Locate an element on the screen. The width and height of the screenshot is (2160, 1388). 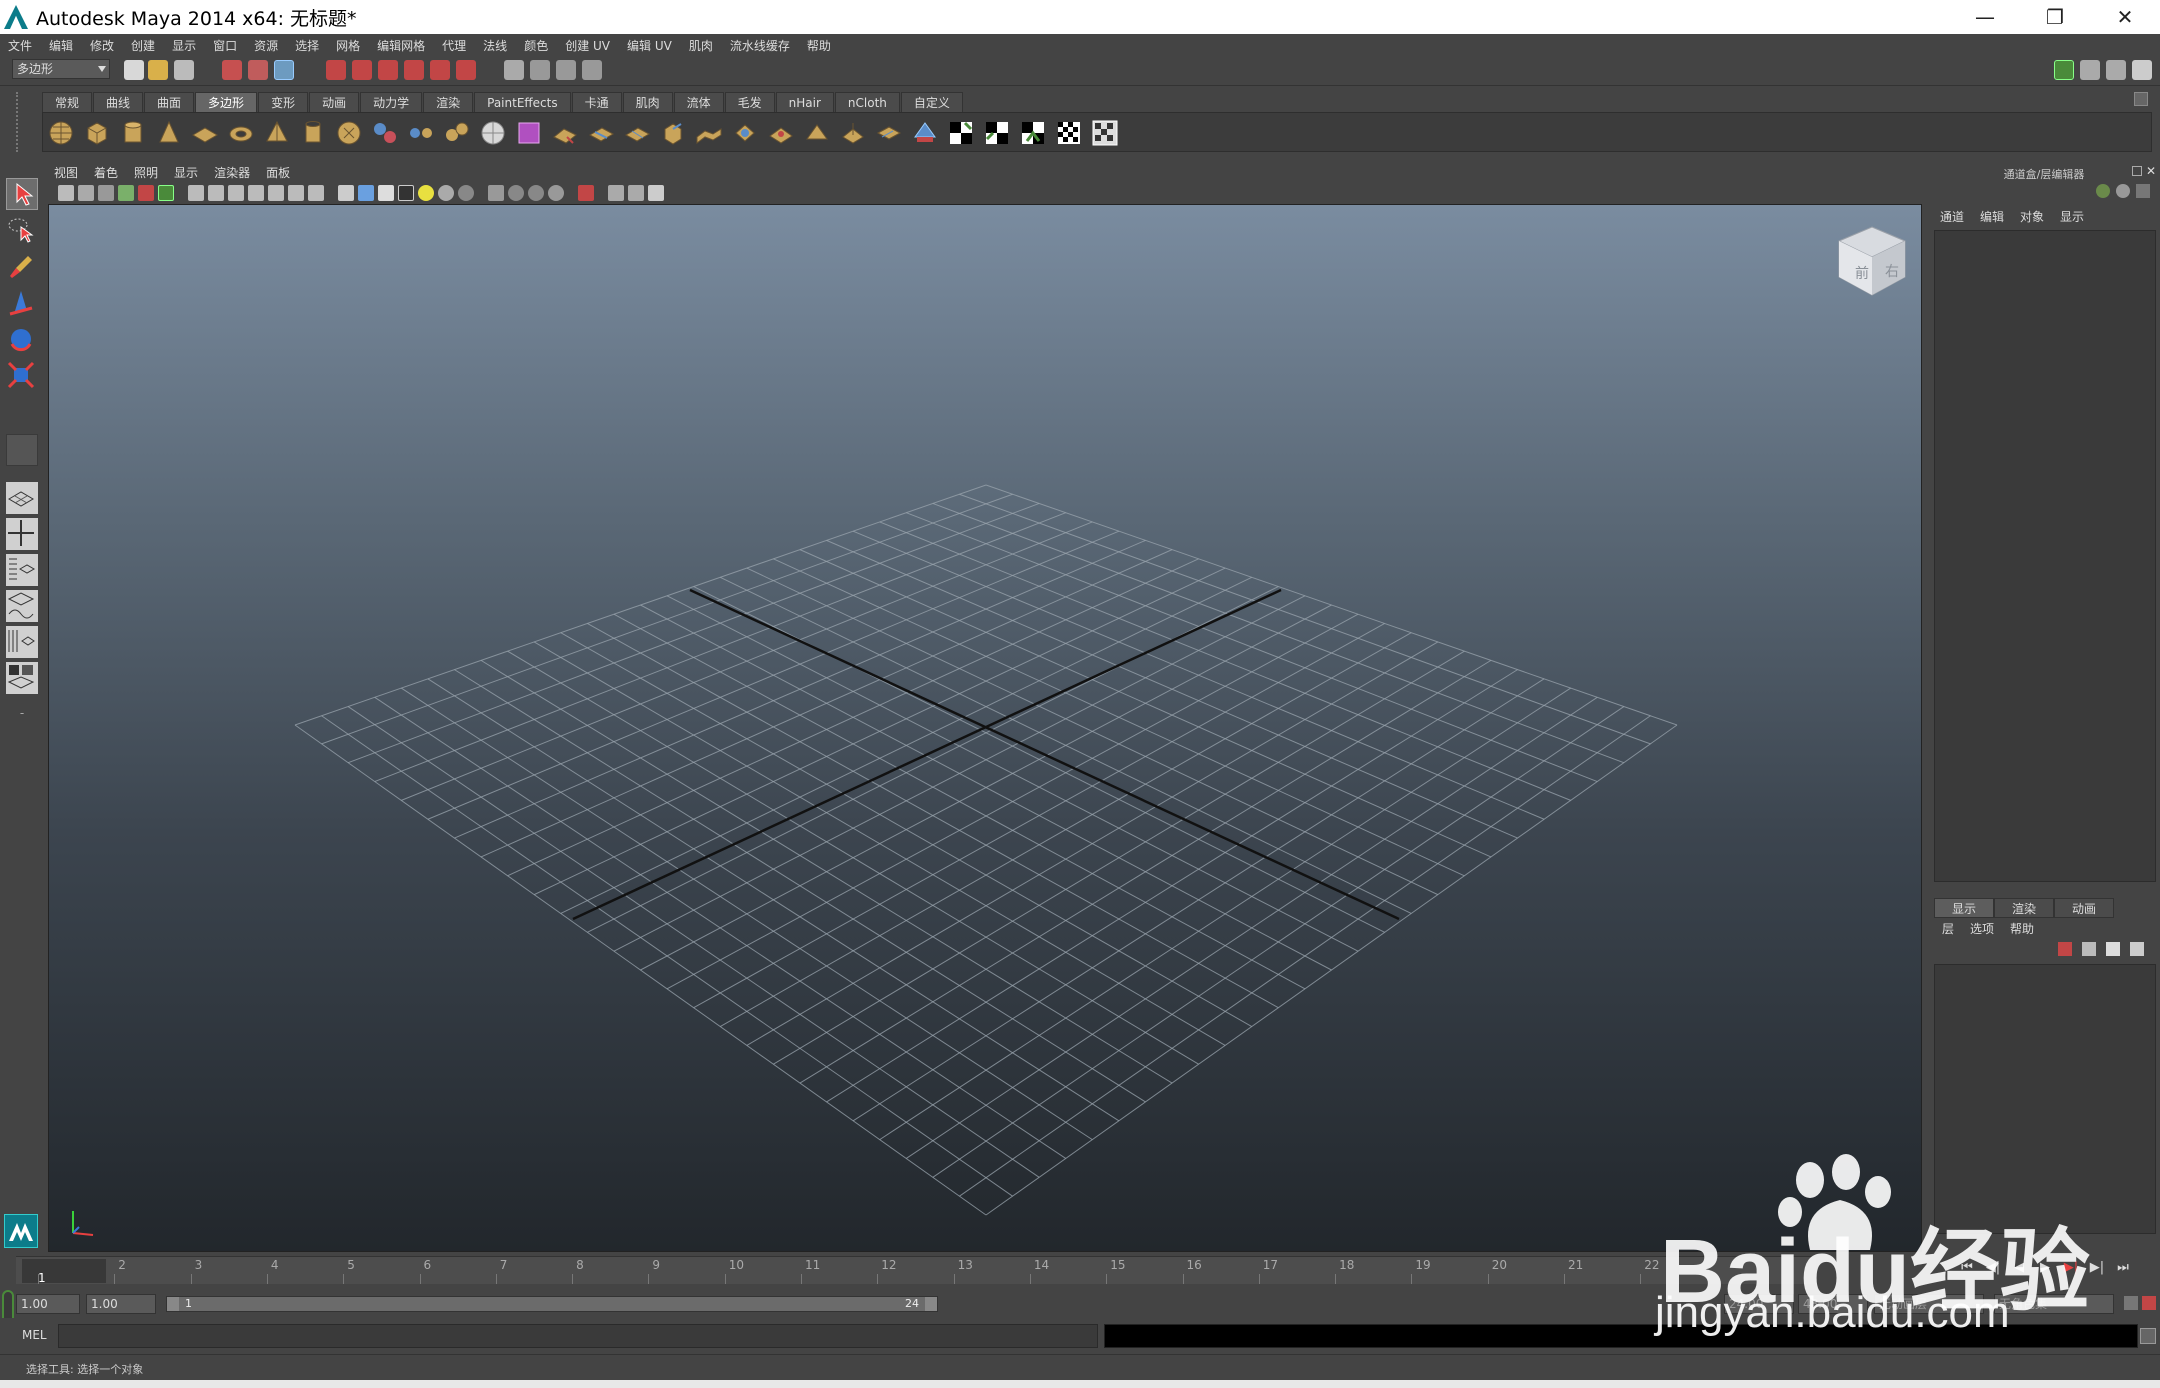
menu-proxy: 代理 is located at coordinates (454, 45).